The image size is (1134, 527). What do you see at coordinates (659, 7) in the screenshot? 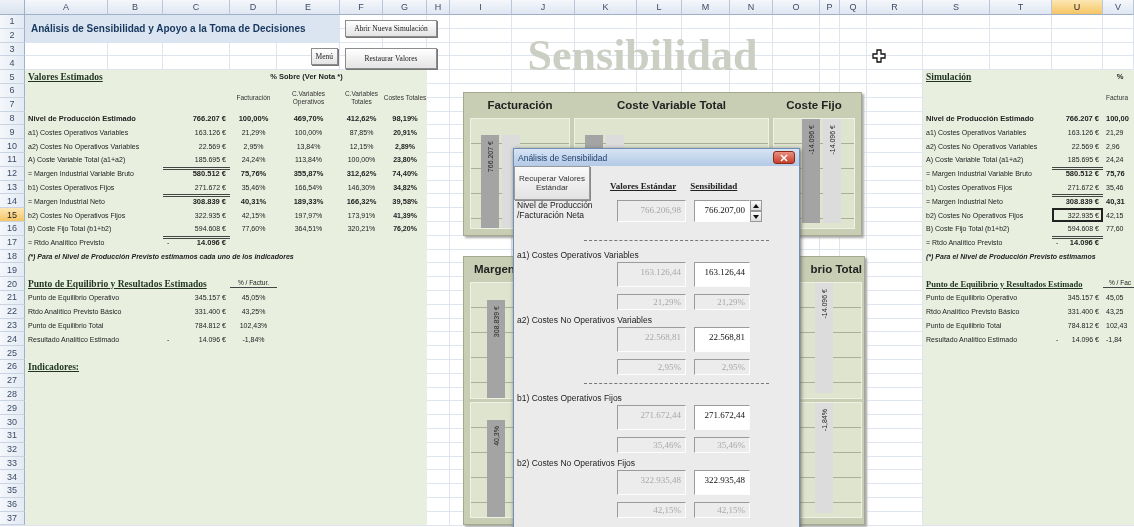
I see `column-header: L` at bounding box center [659, 7].